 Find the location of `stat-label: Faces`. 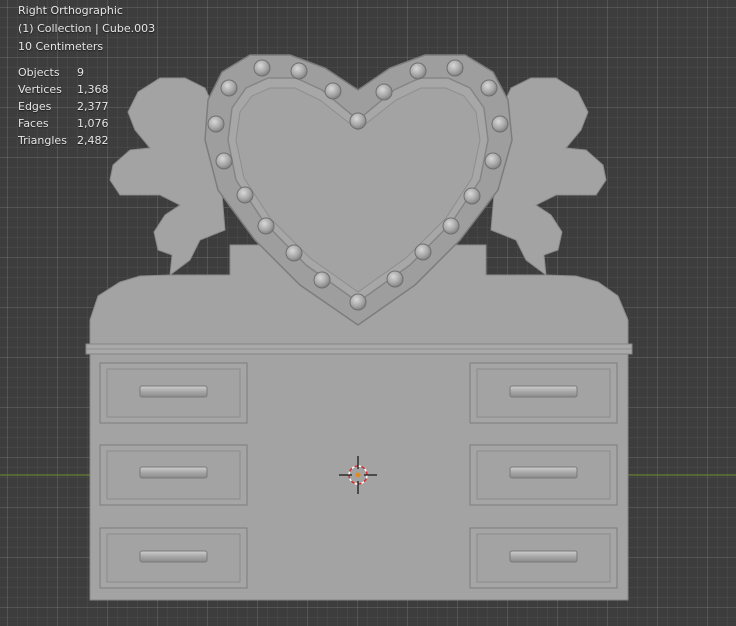

stat-label: Faces is located at coordinates (33, 123).